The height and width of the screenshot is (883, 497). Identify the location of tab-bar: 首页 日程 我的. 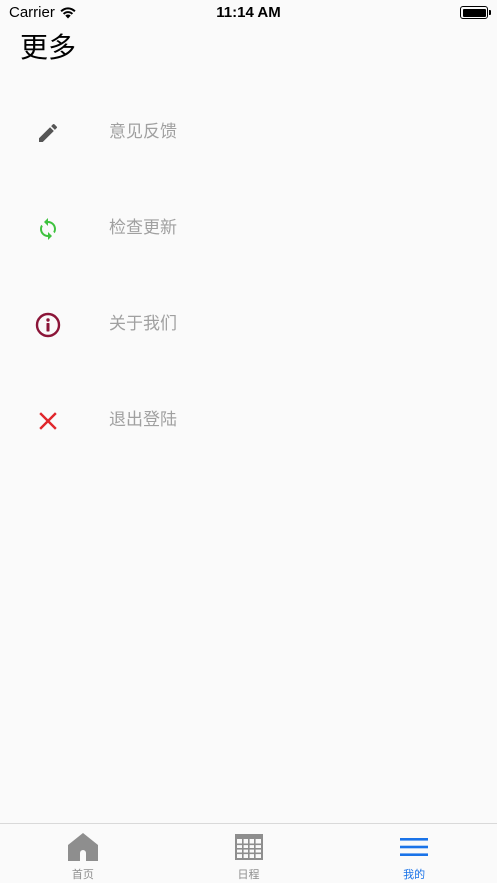
(248, 853).